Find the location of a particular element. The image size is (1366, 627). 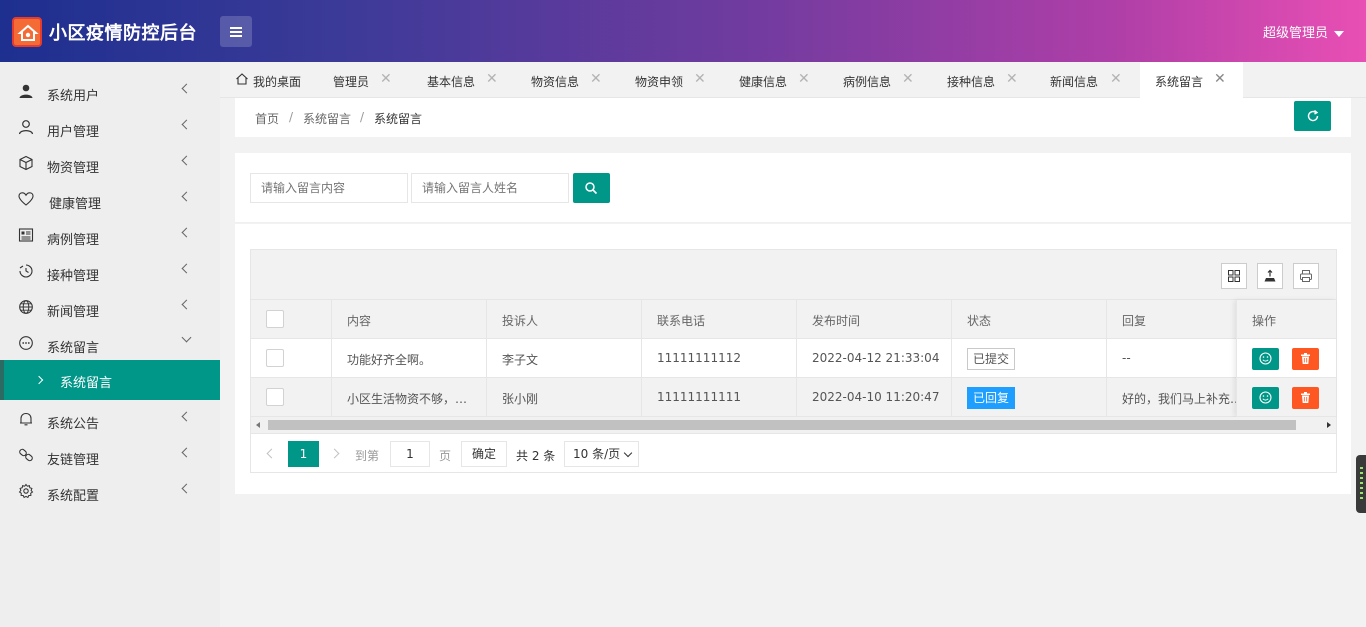

breadcrumb-home: 首页 is located at coordinates (267, 118).